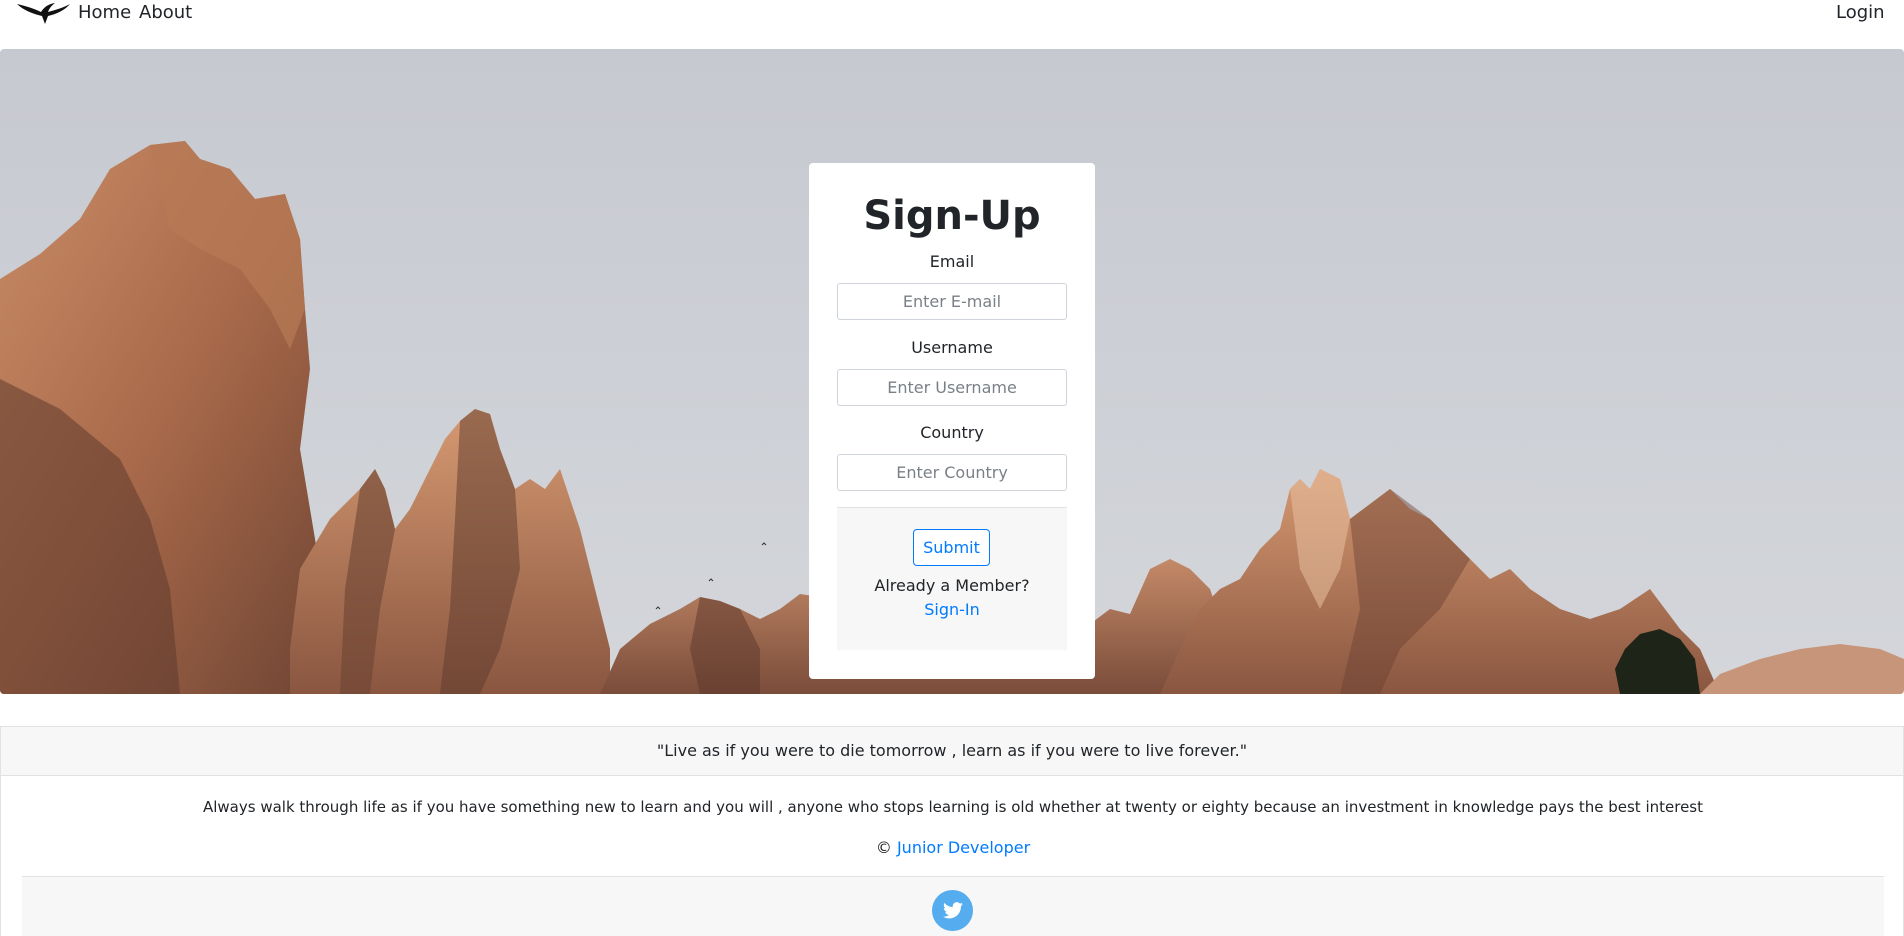 The image size is (1904, 936). Describe the element at coordinates (952, 347) in the screenshot. I see `username-label: Username` at that location.